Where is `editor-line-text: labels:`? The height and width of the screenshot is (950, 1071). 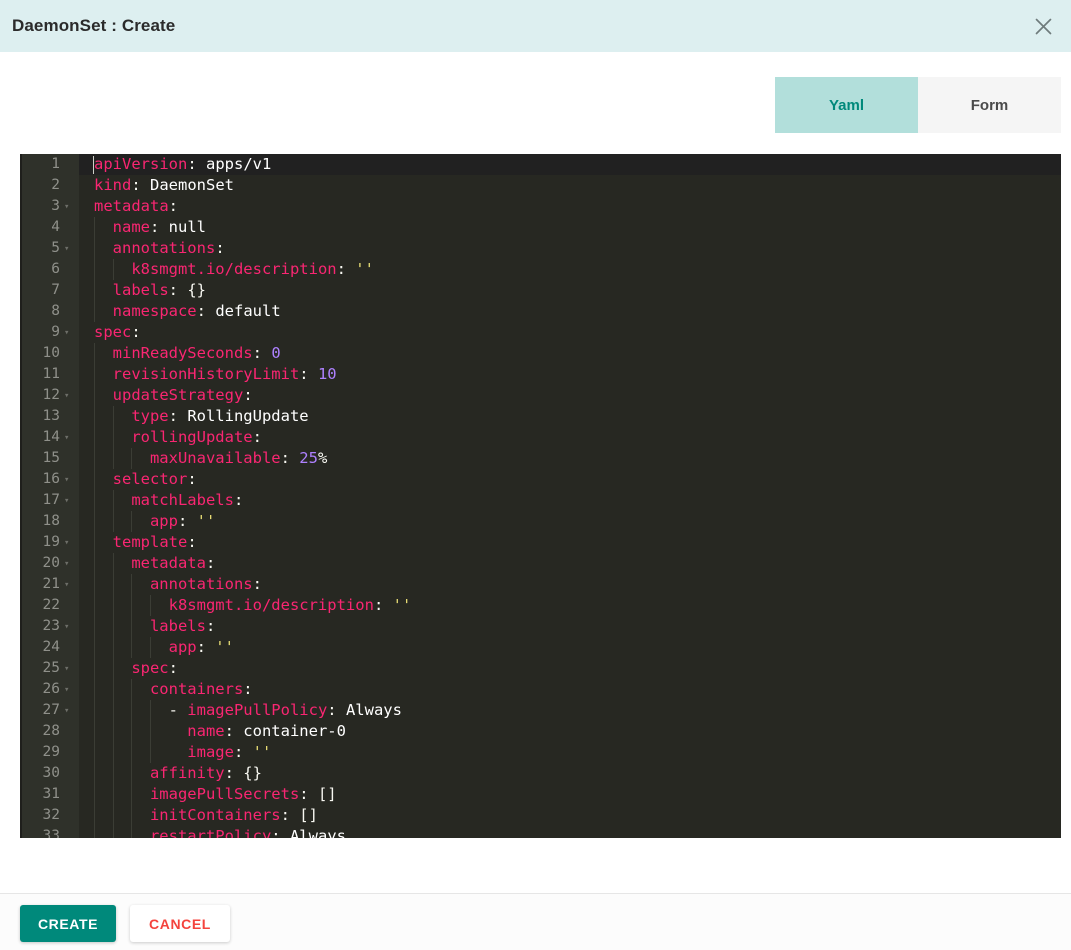 editor-line-text: labels: is located at coordinates (182, 626).